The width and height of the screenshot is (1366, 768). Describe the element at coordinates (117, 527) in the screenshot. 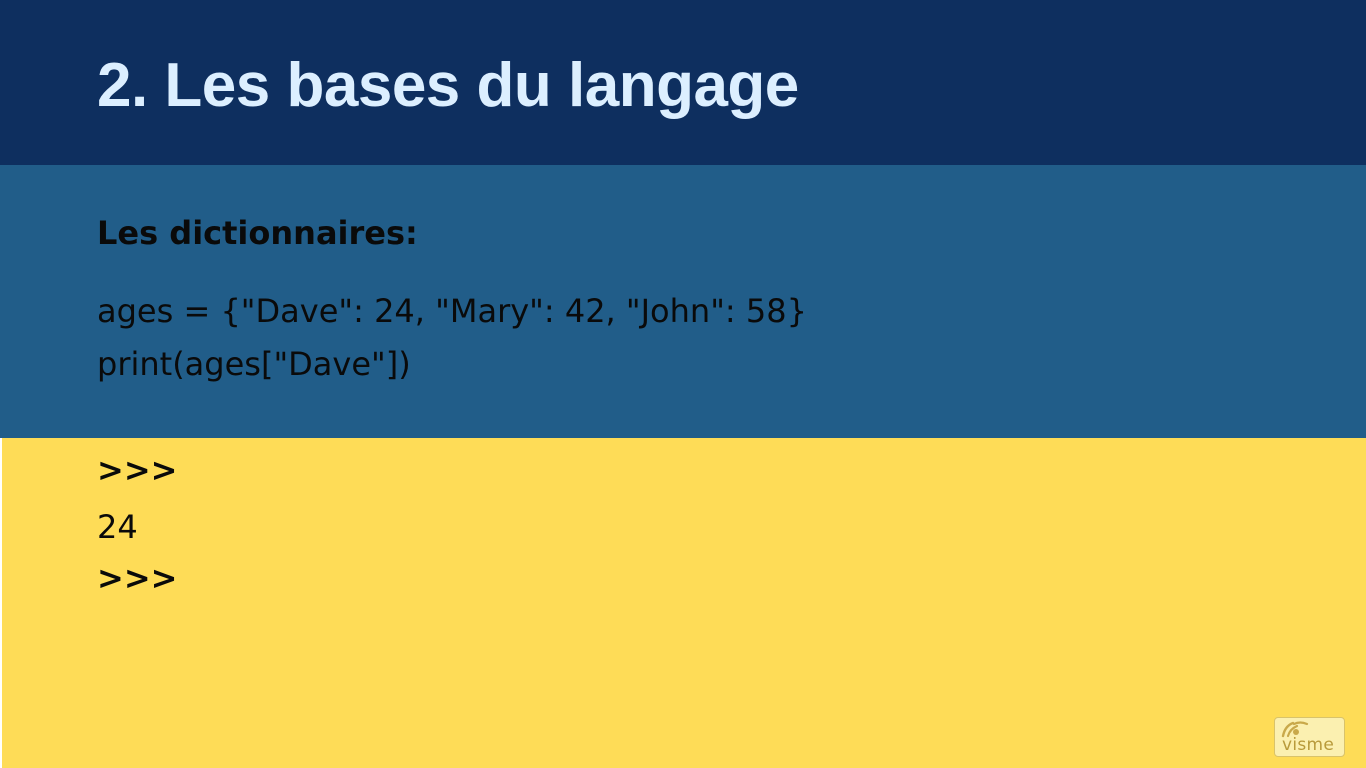

I see `output-result: 24` at that location.